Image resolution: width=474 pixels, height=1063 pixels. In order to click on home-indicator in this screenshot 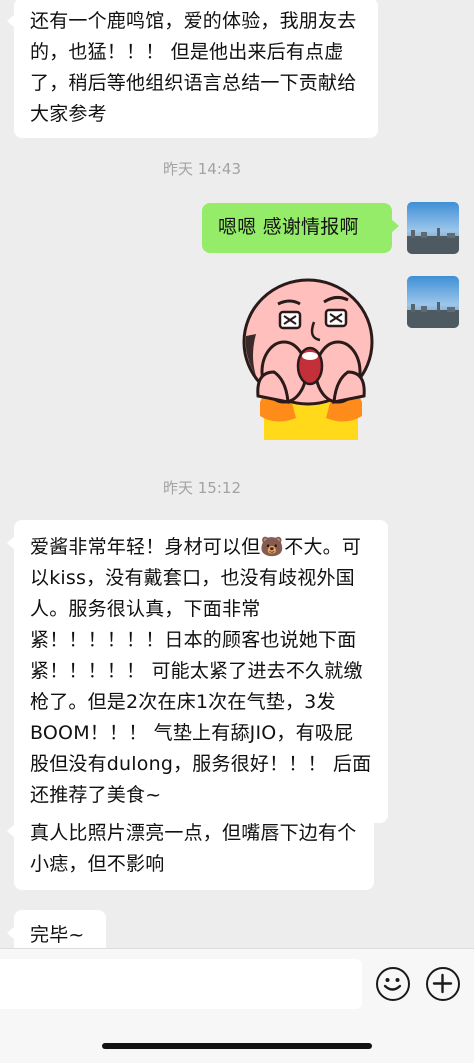, I will do `click(237, 1046)`.